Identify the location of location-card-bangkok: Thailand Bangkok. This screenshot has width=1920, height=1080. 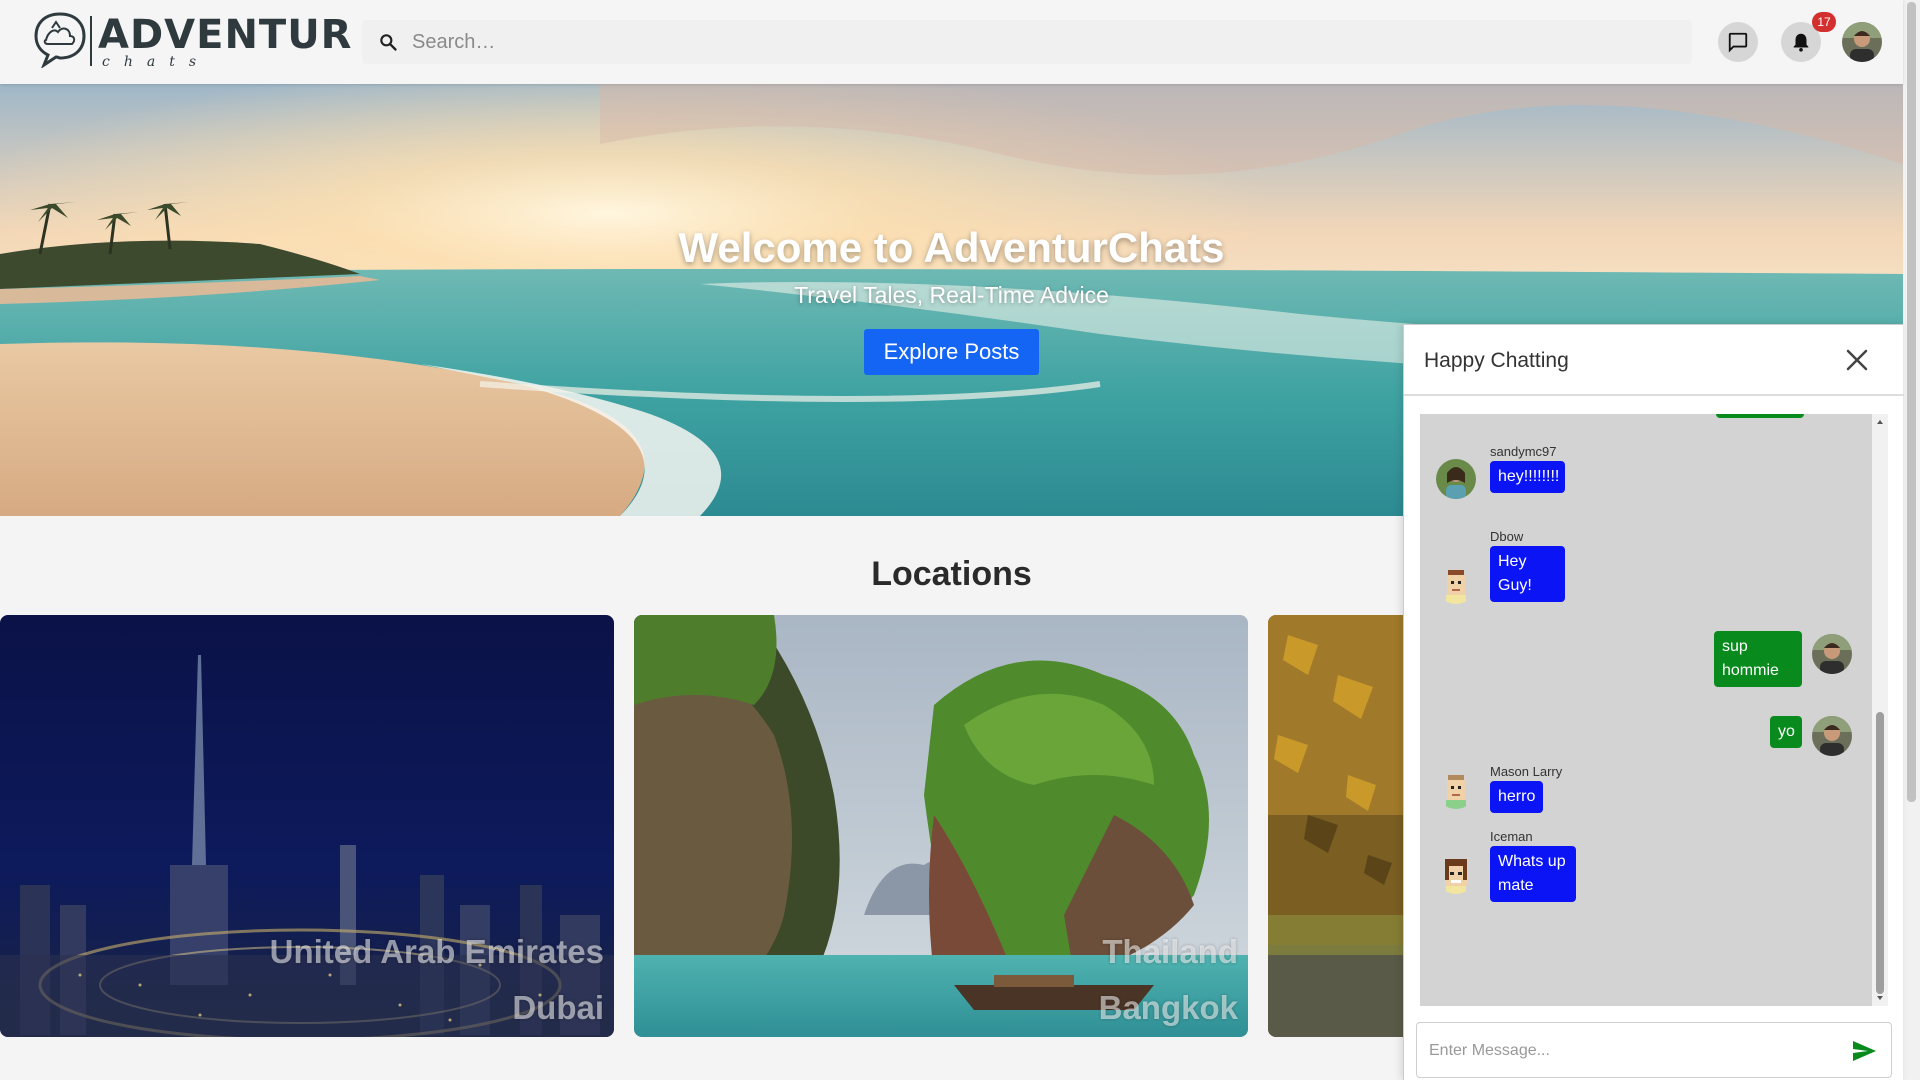
(941, 826).